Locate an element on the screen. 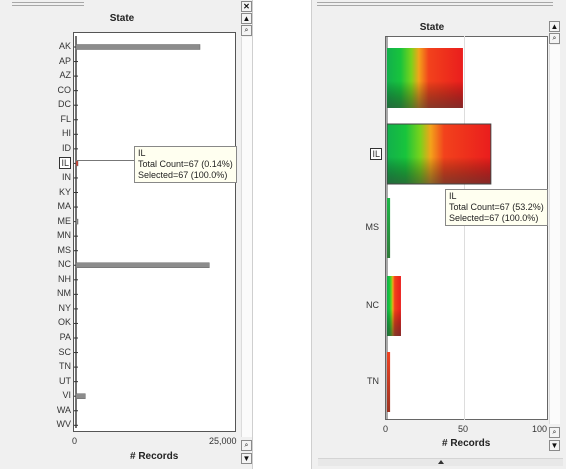 The height and width of the screenshot is (469, 566). category-label-wv: WV is located at coordinates (41, 424).